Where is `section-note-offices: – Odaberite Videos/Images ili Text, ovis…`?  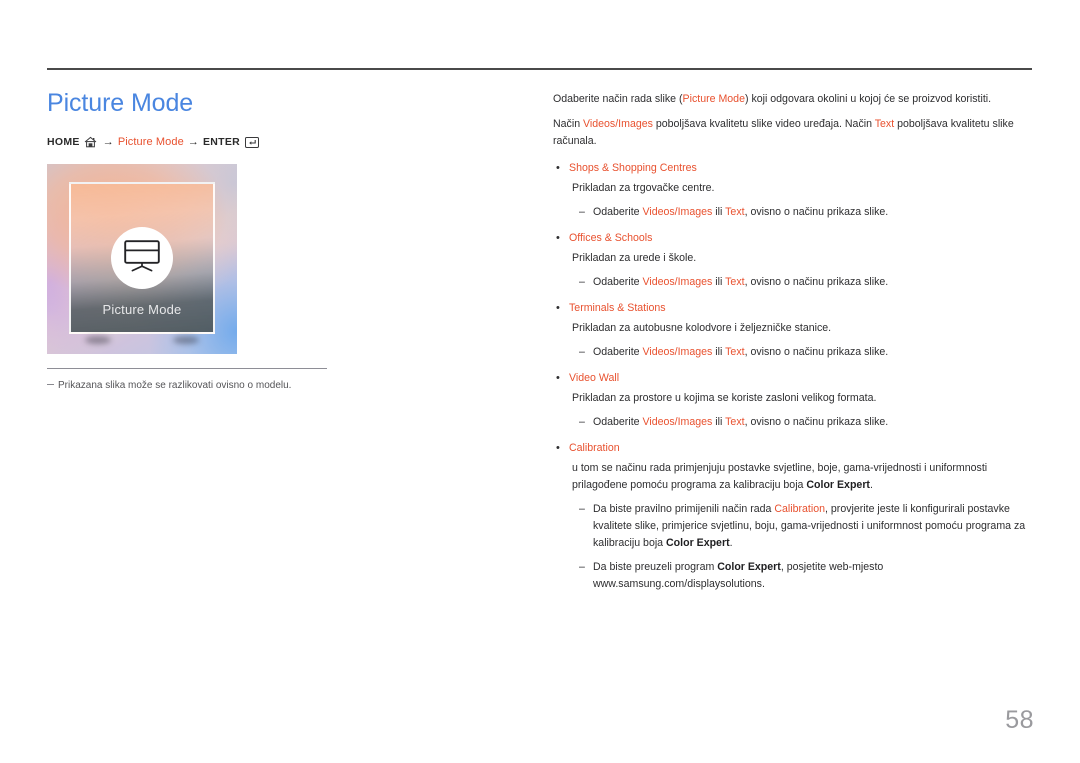 section-note-offices: – Odaberite Videos/Images ili Text, ovis… is located at coordinates (806, 282).